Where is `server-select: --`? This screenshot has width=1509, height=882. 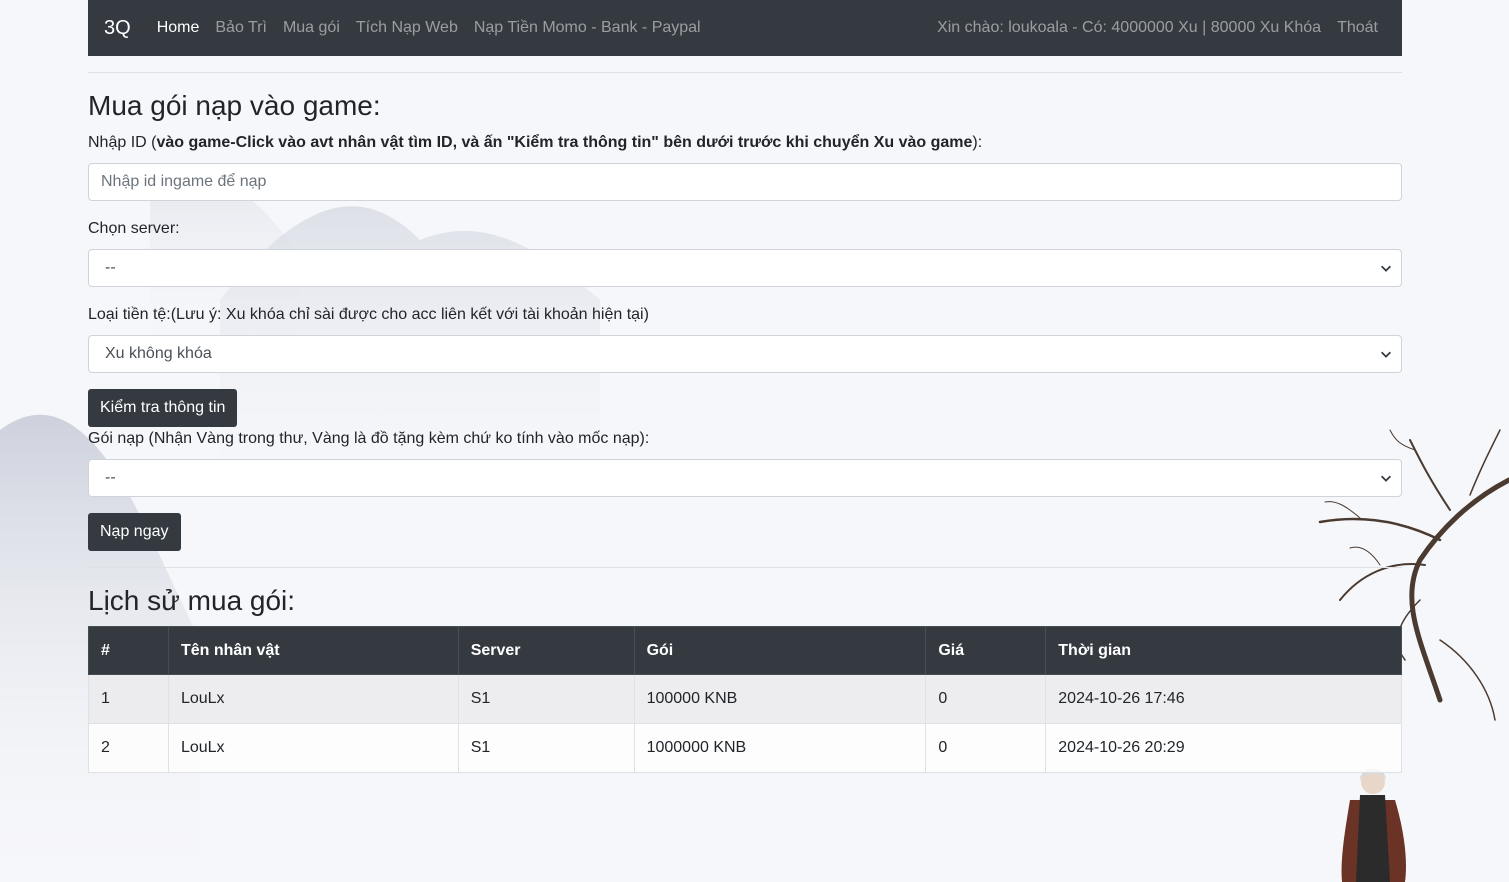
server-select: -- is located at coordinates (745, 268).